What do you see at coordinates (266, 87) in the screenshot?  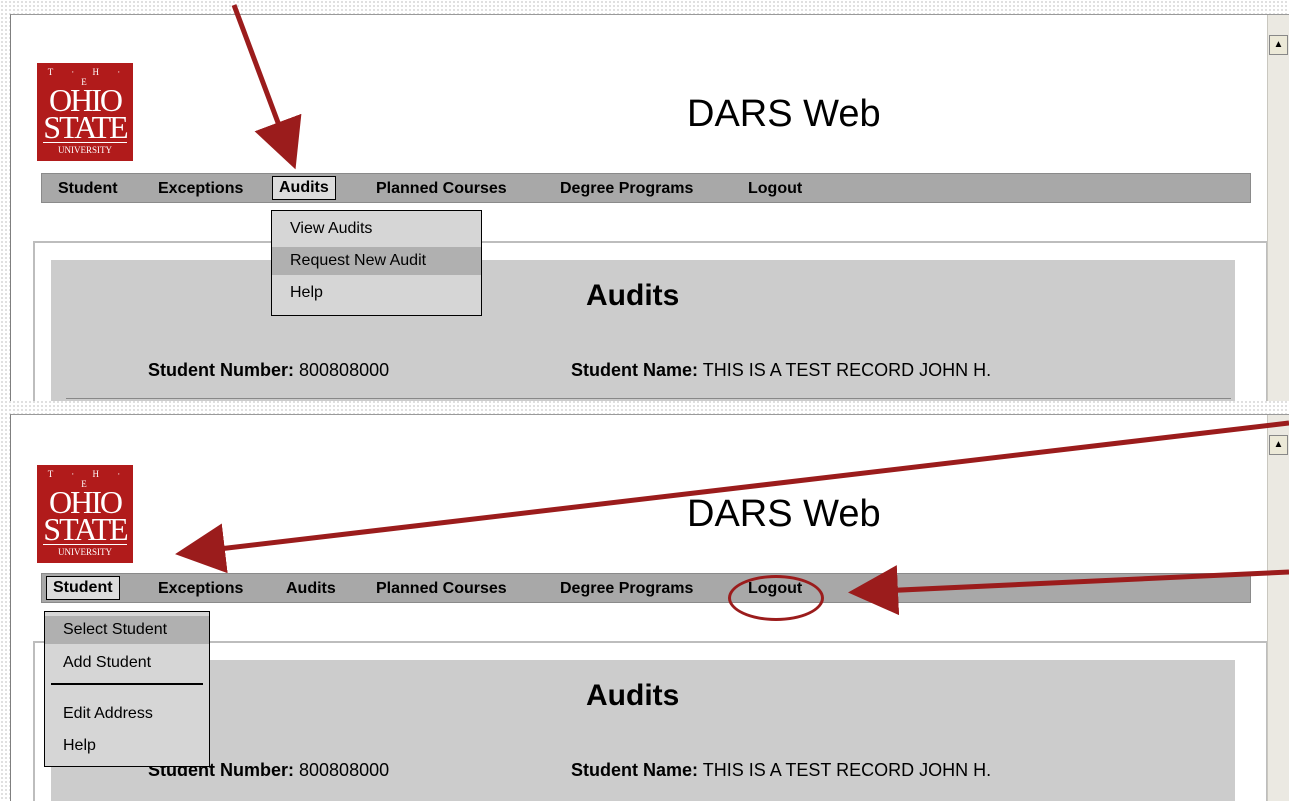 I see `arrow-to-audits-menu` at bounding box center [266, 87].